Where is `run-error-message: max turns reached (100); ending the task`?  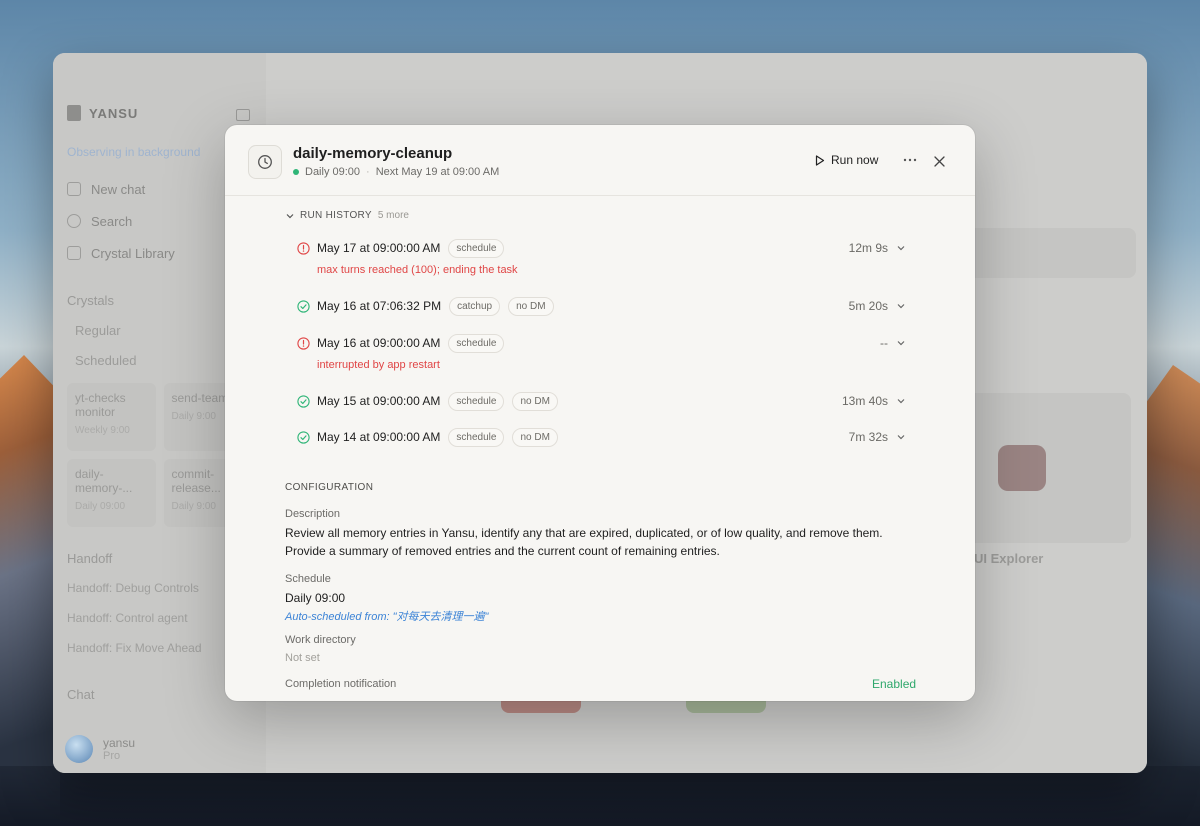 run-error-message: max turns reached (100); ending the task is located at coordinates (417, 270).